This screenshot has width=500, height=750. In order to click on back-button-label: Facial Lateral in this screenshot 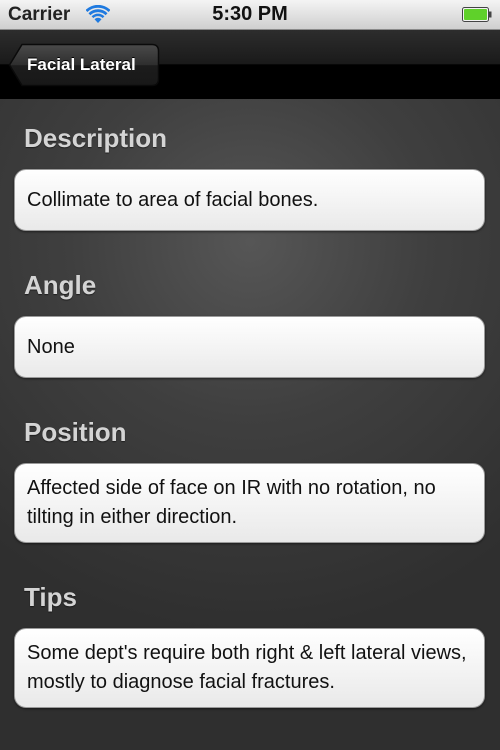, I will do `click(81, 64)`.